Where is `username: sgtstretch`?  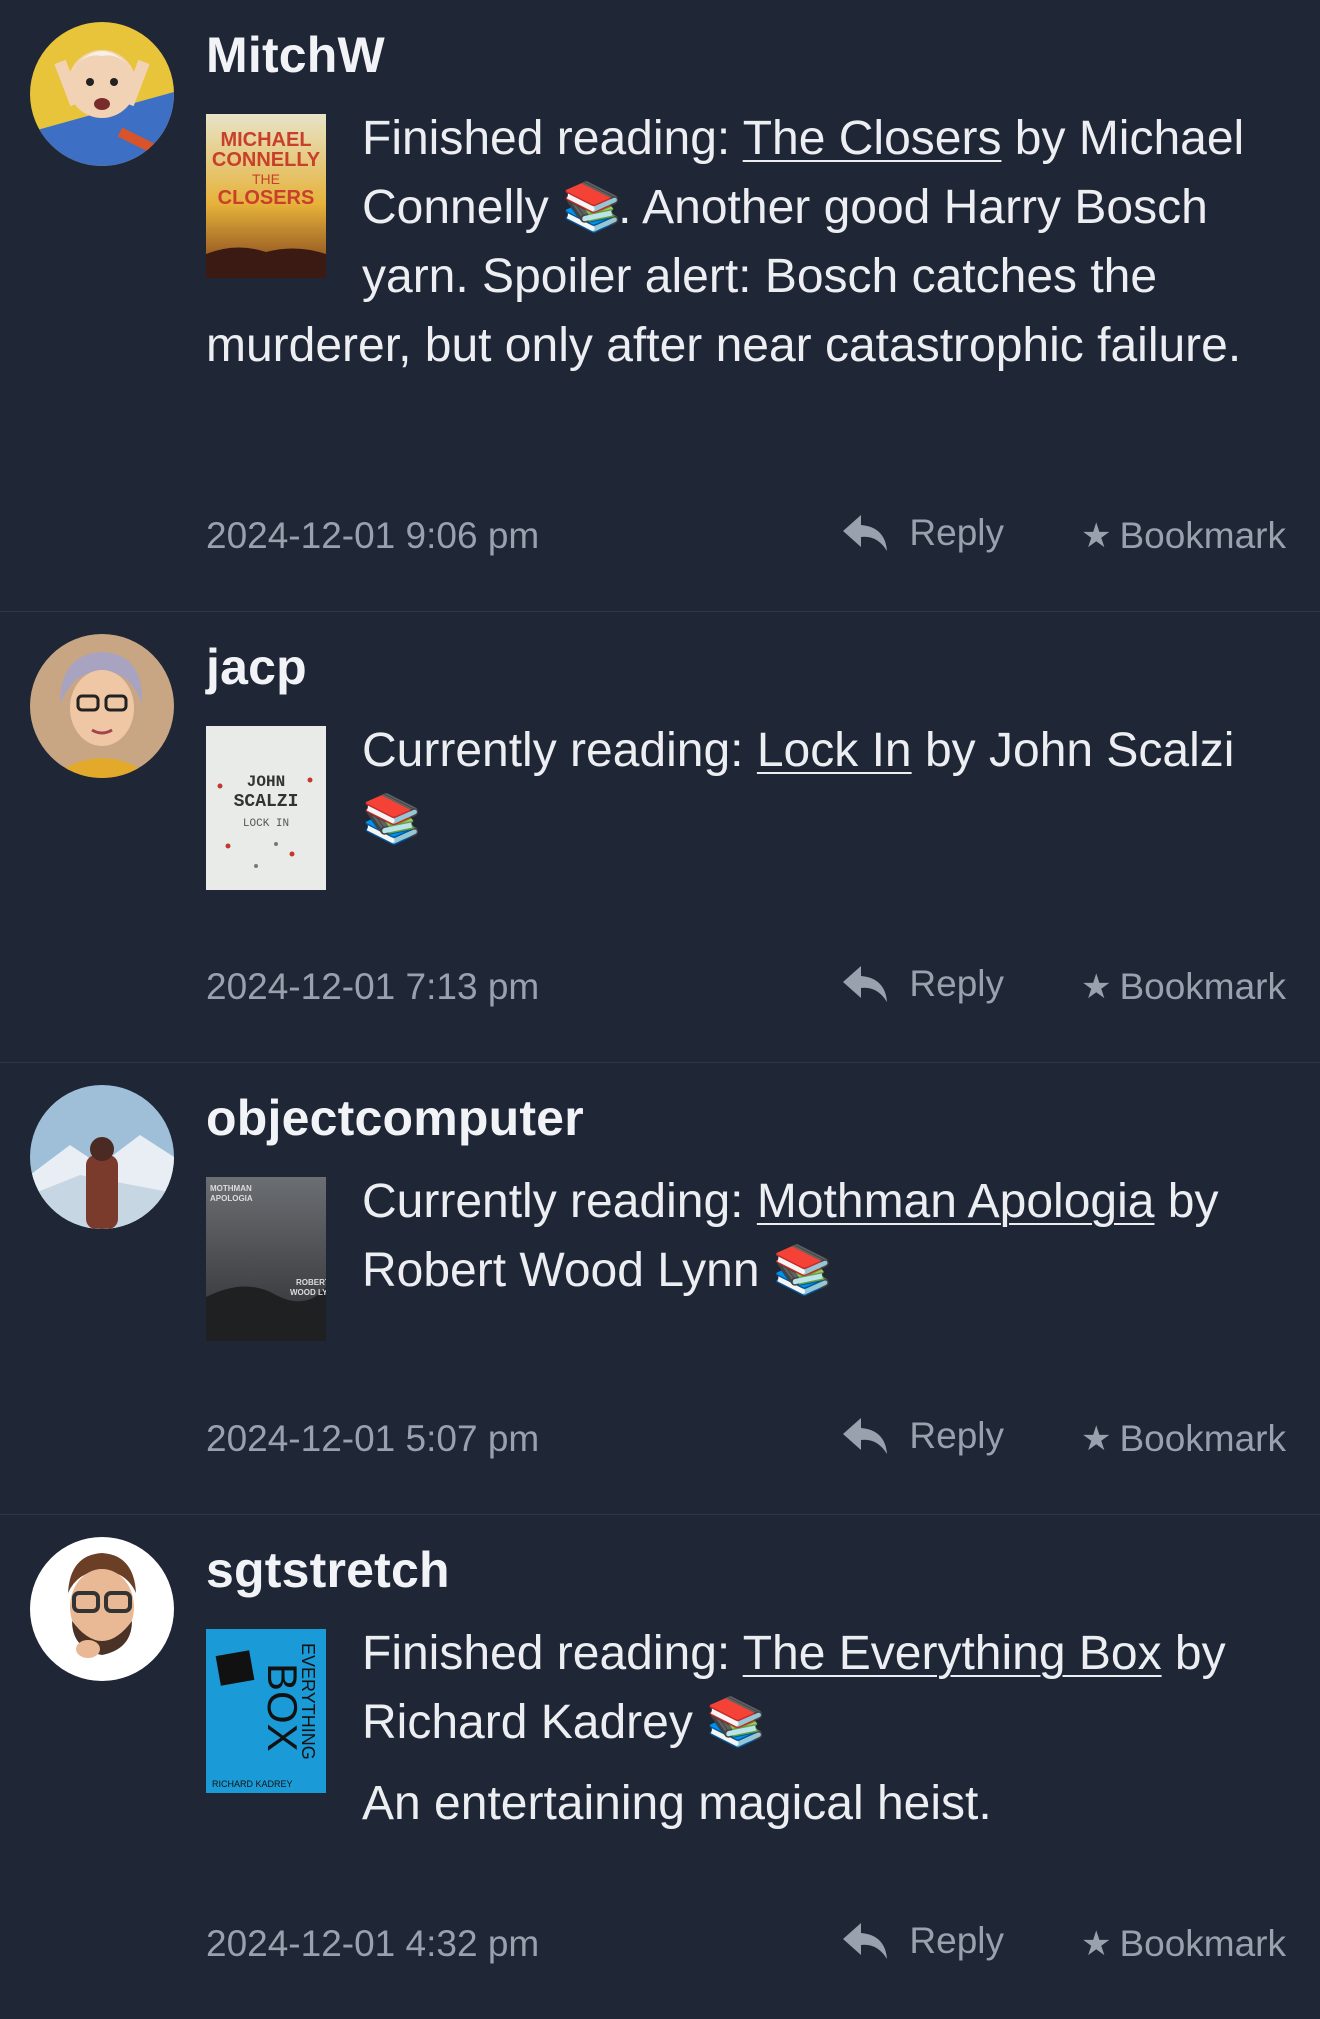
username: sgtstretch is located at coordinates (328, 1570).